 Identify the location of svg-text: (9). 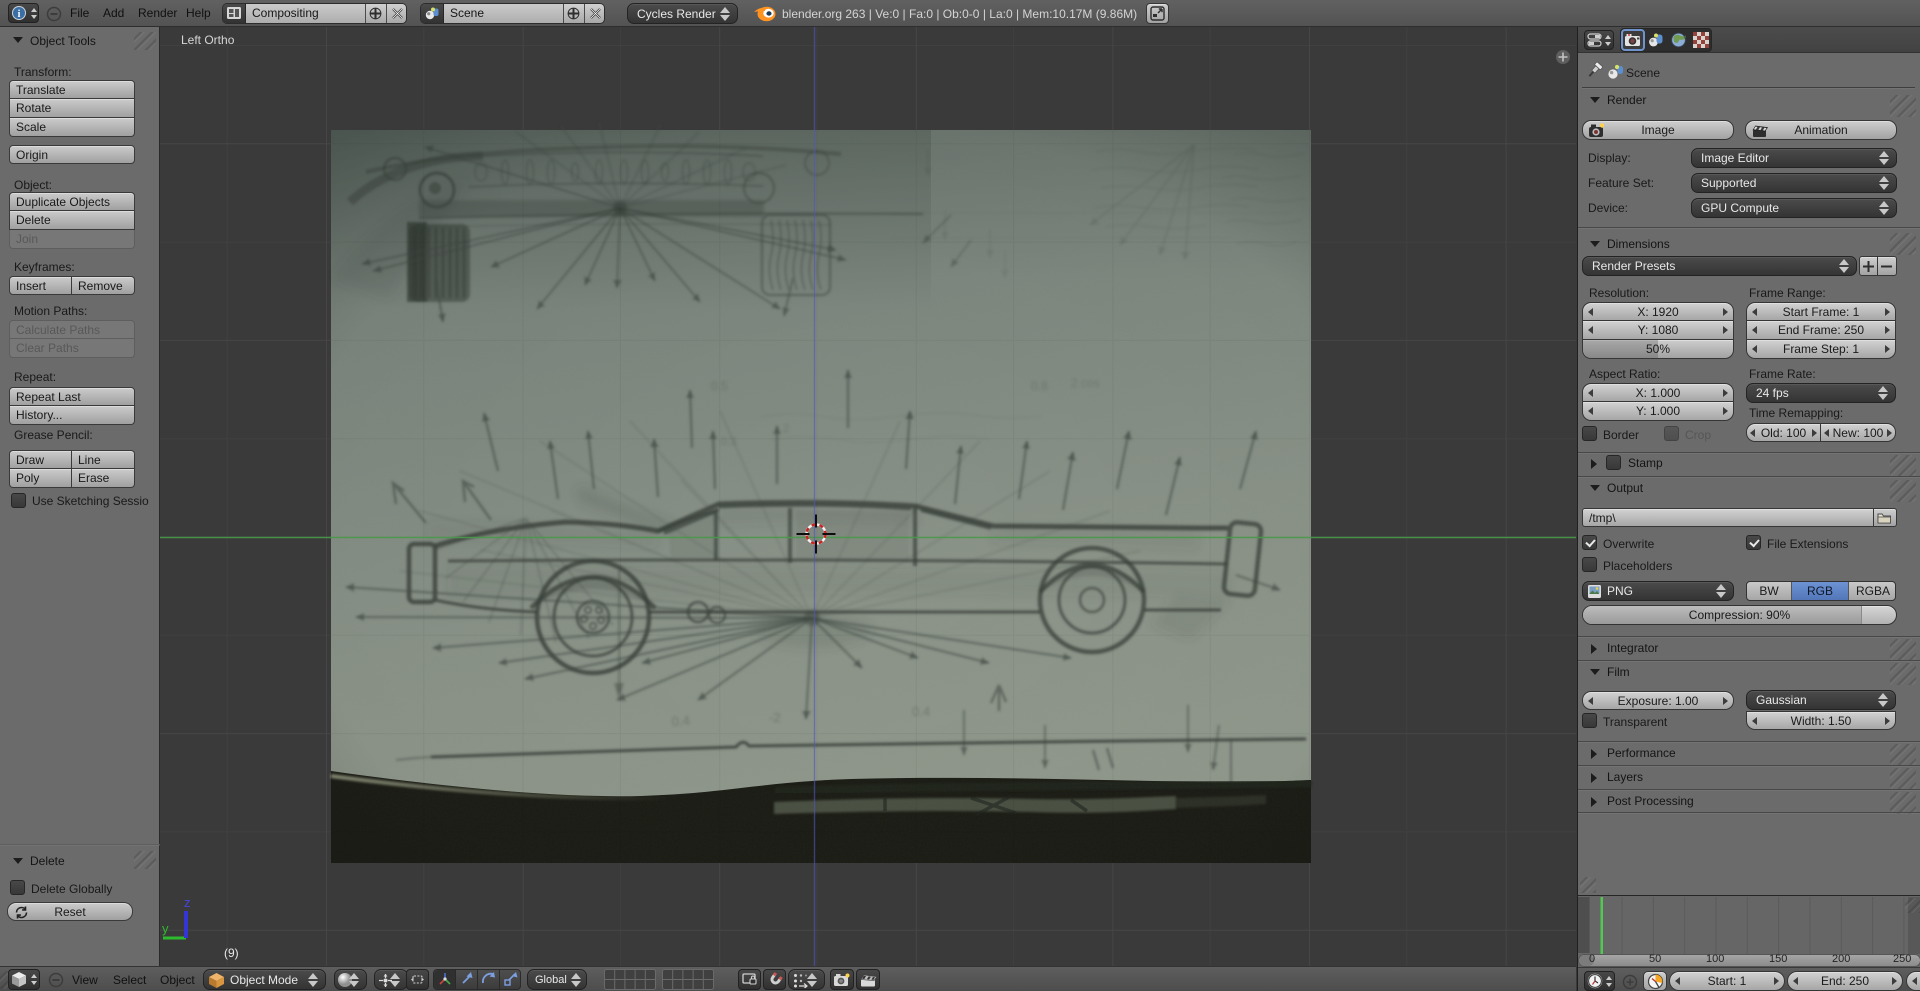
(231, 953).